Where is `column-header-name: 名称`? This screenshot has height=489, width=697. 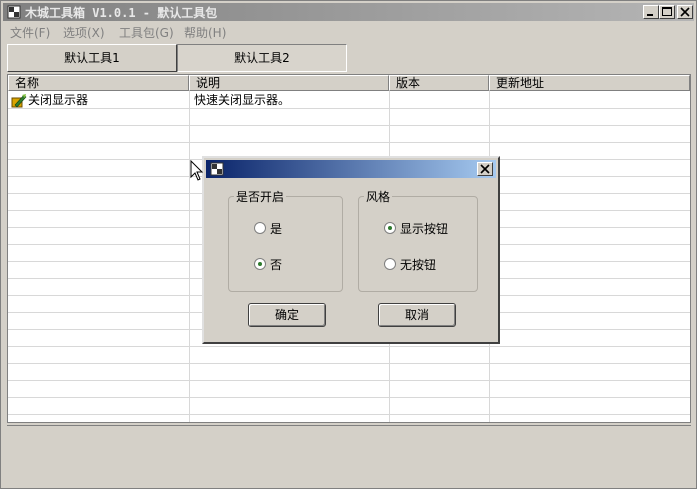
column-header-name: 名称 is located at coordinates (98, 83).